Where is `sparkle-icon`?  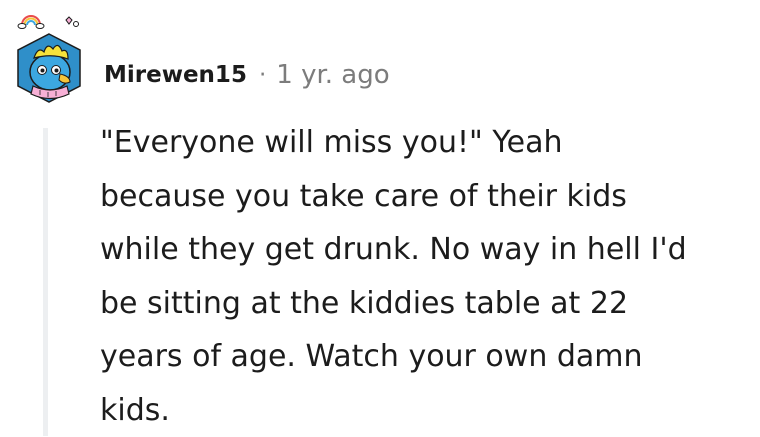
sparkle-icon is located at coordinates (72, 21).